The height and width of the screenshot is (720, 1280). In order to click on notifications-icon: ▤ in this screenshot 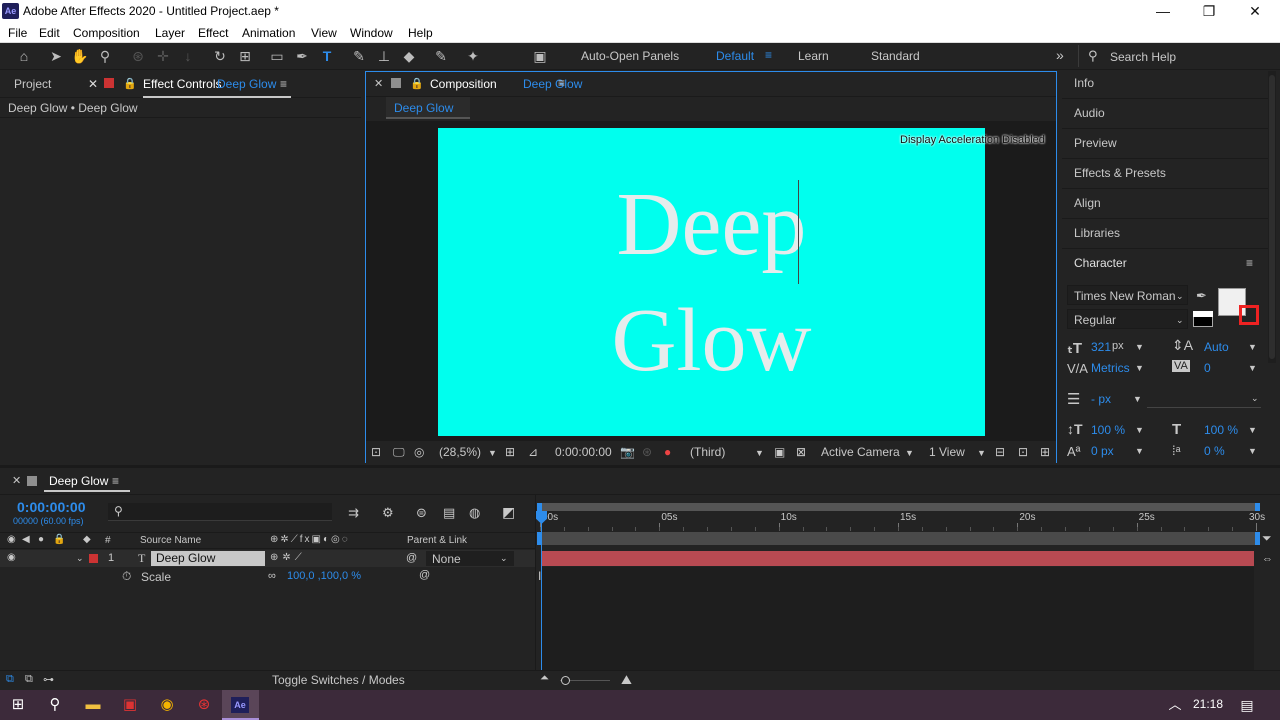, I will do `click(1247, 705)`.